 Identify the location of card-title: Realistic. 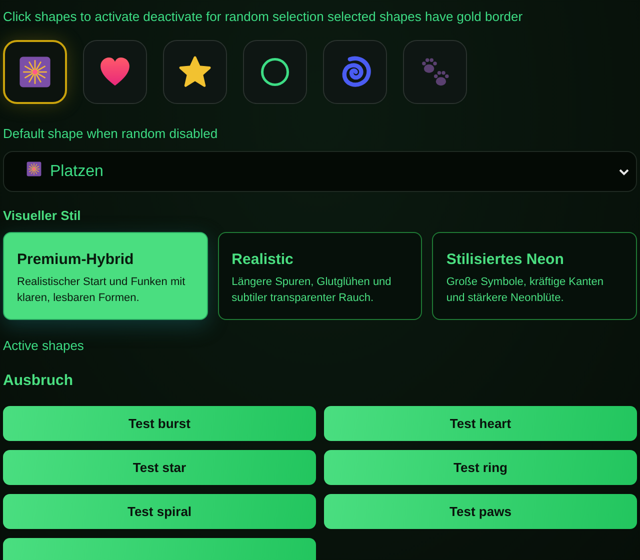
(263, 259).